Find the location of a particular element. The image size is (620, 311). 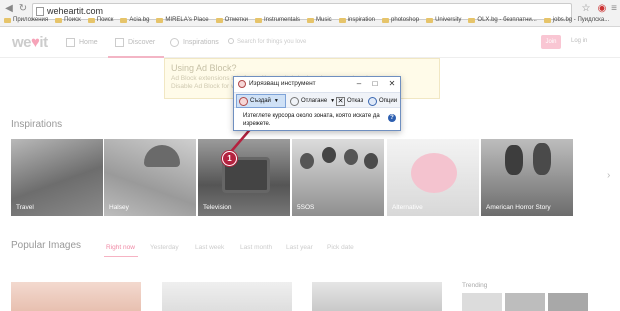

maximize-button: □ is located at coordinates (375, 84).